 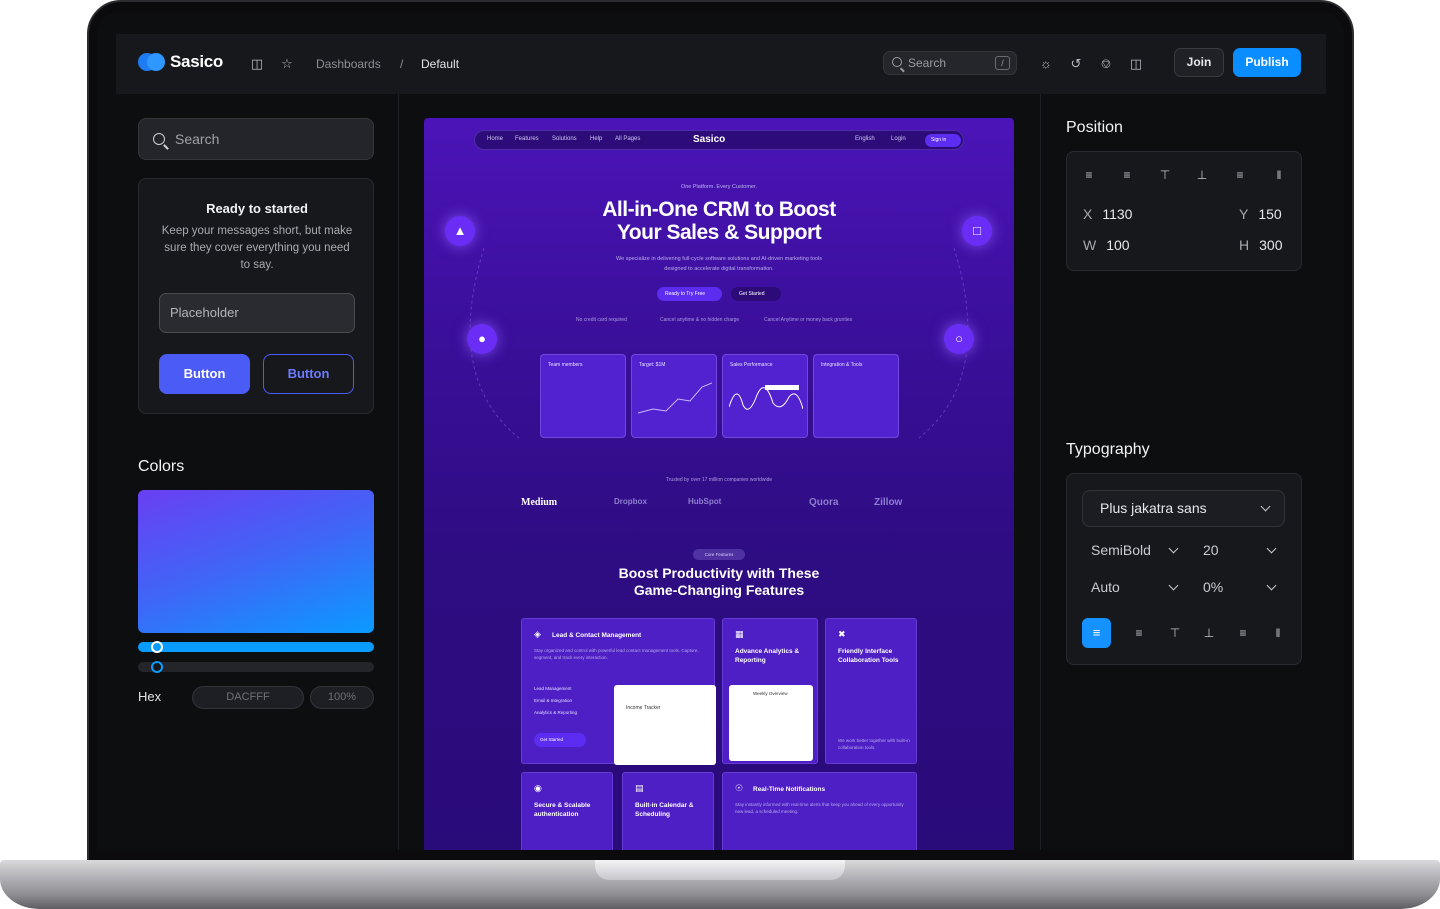 I want to click on logo: Sasico, so click(x=180, y=62).